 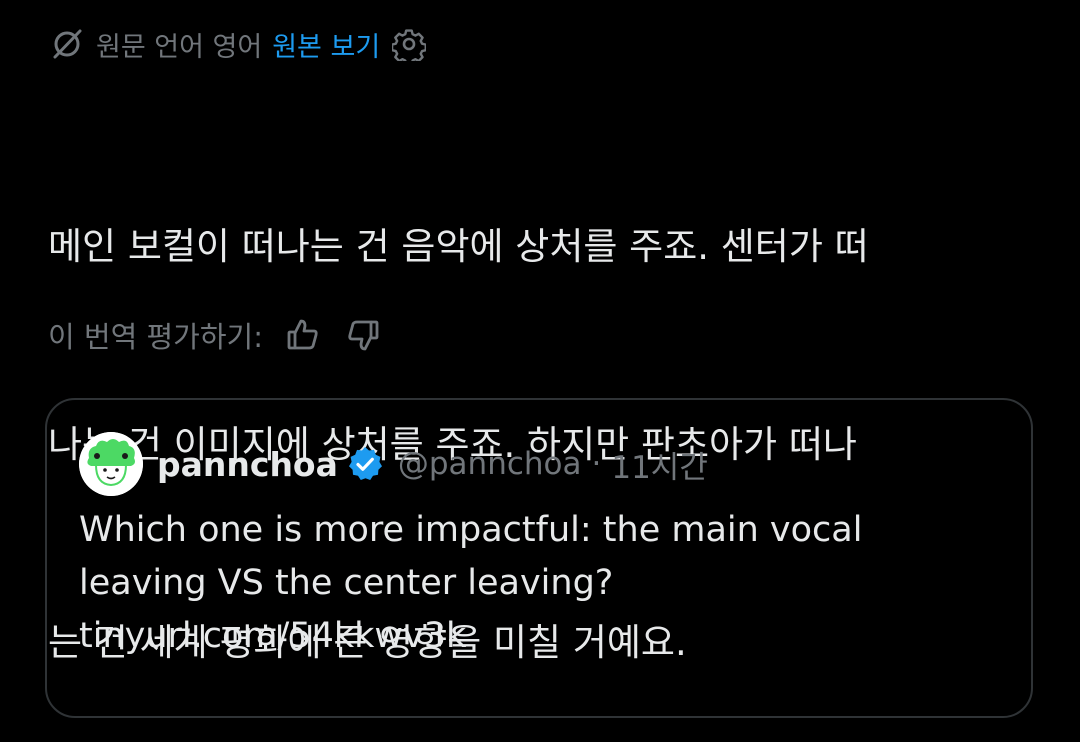 I want to click on view-original-link: 원본 보기, so click(x=326, y=44).